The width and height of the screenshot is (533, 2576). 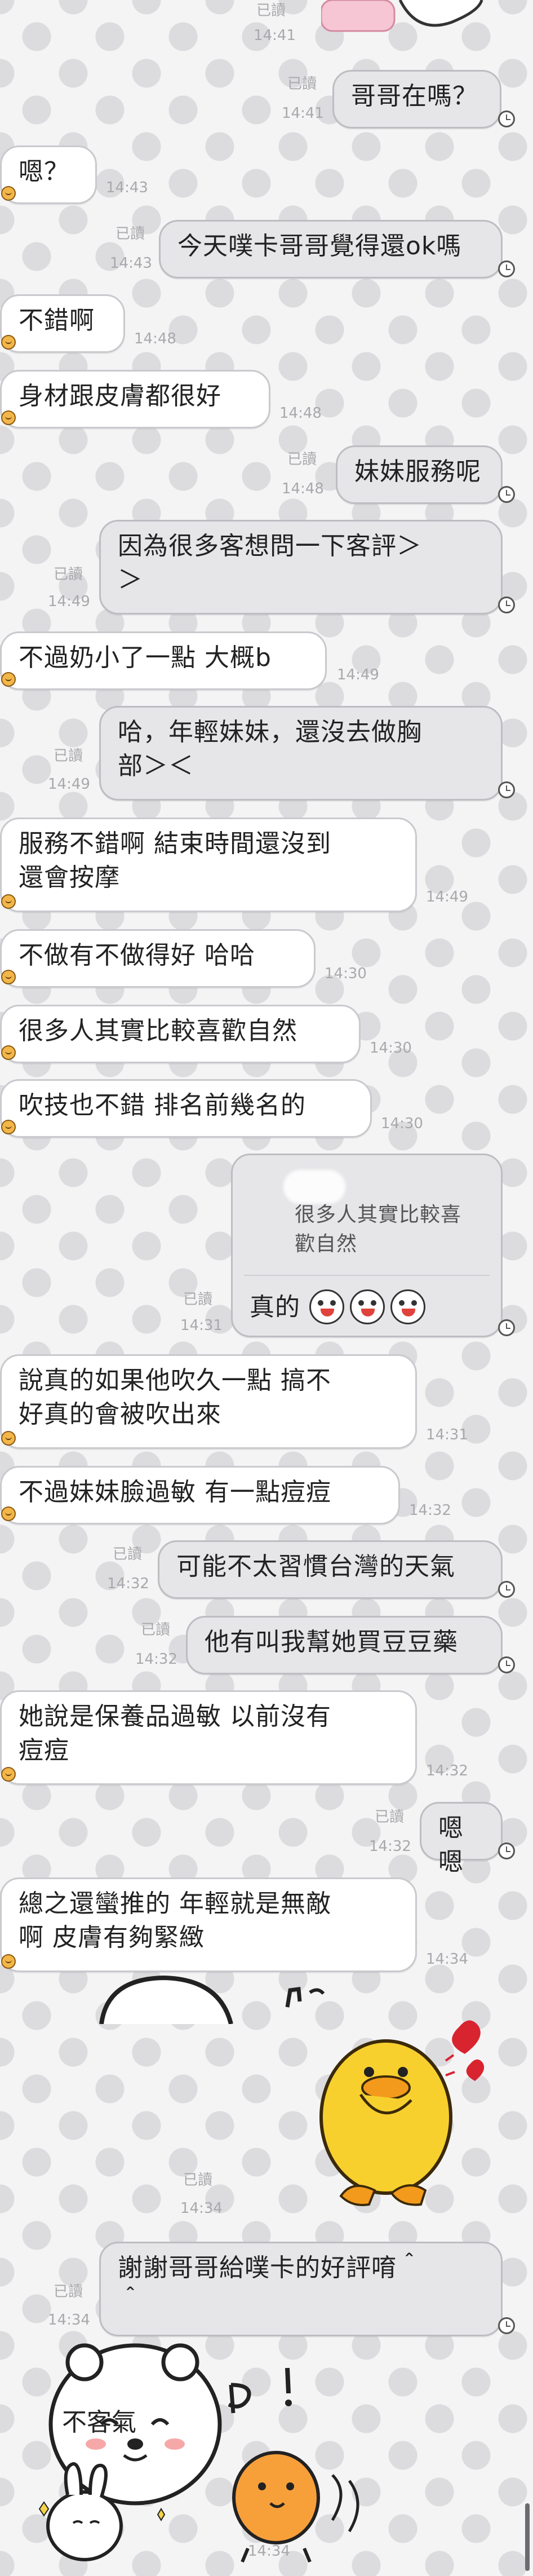 I want to click on scrollbar-thumb, so click(x=527, y=2537).